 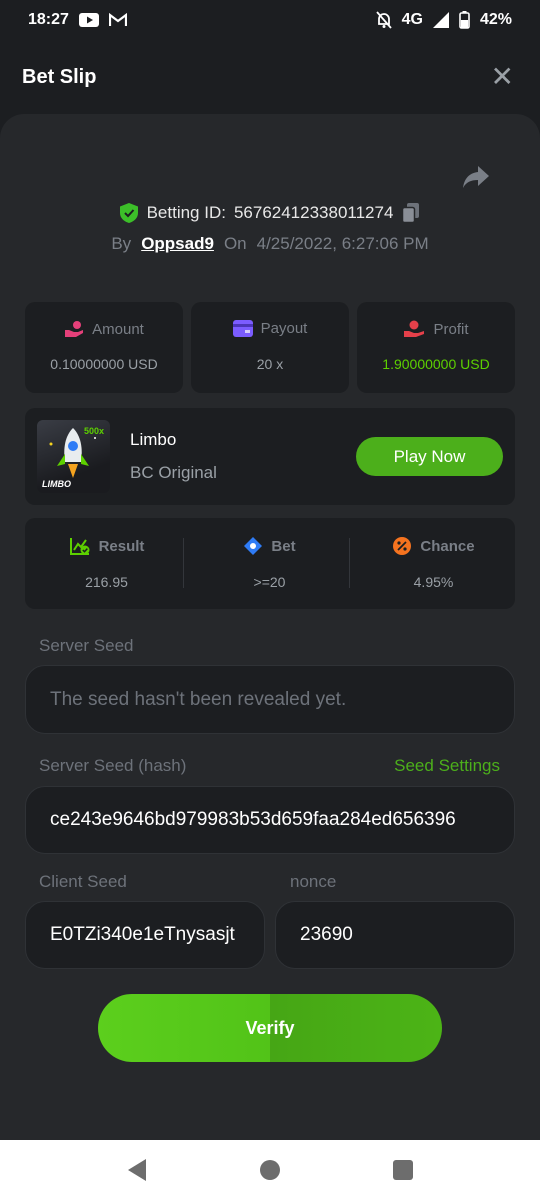 I want to click on app-header: Bet Slip ✕, so click(x=270, y=77).